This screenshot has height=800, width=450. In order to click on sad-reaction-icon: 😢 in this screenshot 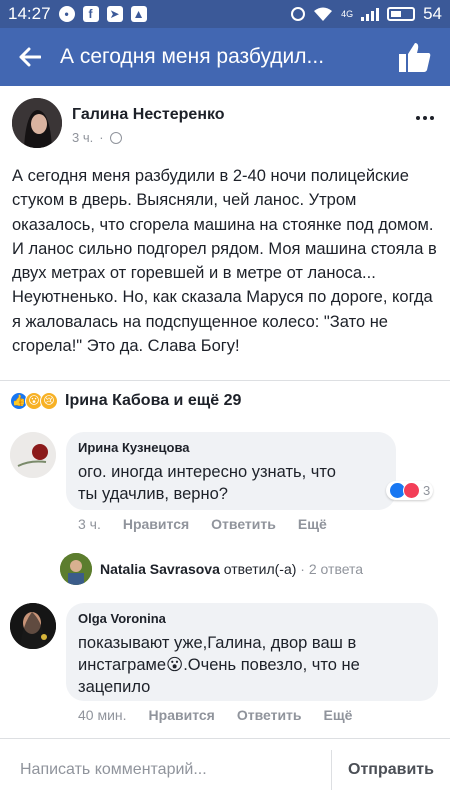, I will do `click(49, 400)`.